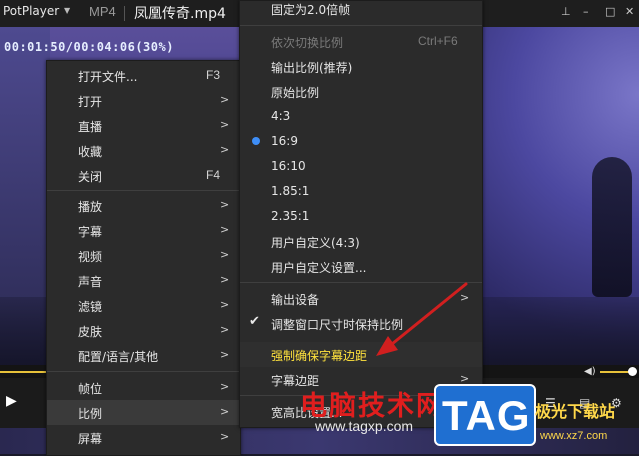 Image resolution: width=639 pixels, height=456 pixels. What do you see at coordinates (361, 91) in the screenshot?
I see `submenu-item-original: 原始比例` at bounding box center [361, 91].